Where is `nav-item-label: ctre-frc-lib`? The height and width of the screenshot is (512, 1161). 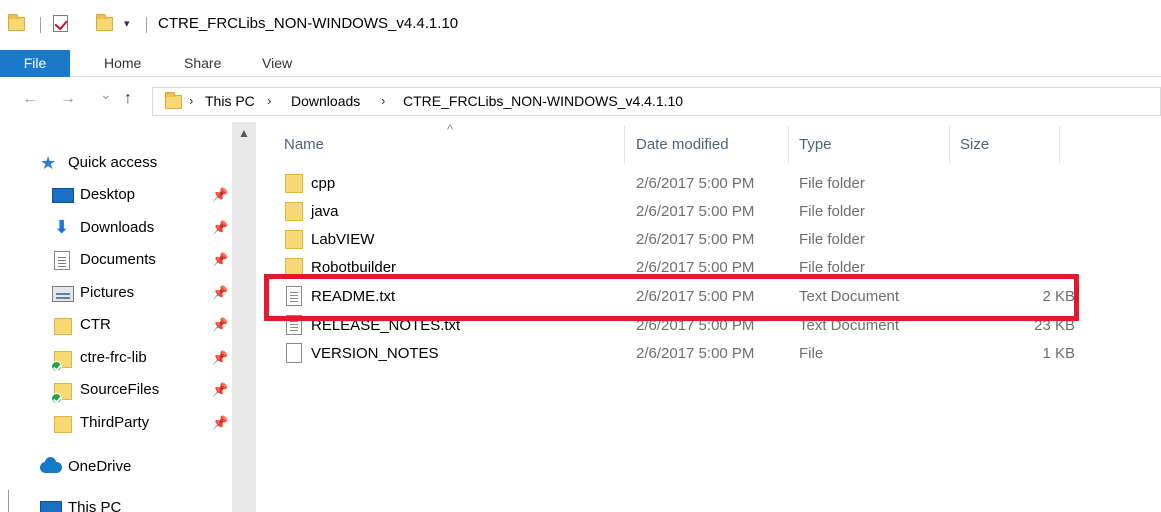
nav-item-label: ctre-frc-lib is located at coordinates (113, 357).